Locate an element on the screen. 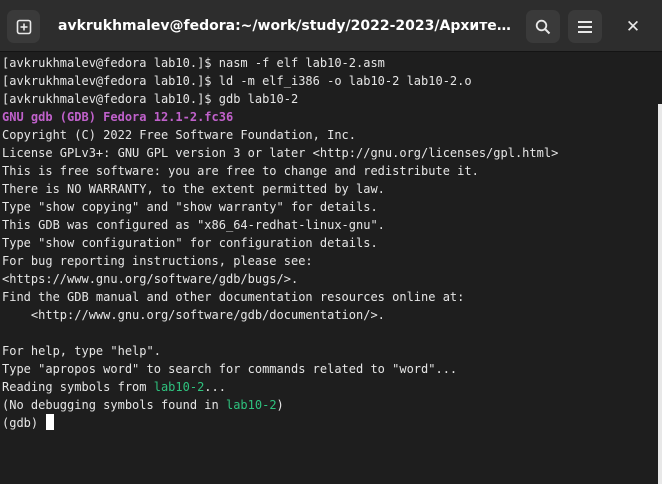 Image resolution: width=662 pixels, height=484 pixels. search-button is located at coordinates (543, 26).